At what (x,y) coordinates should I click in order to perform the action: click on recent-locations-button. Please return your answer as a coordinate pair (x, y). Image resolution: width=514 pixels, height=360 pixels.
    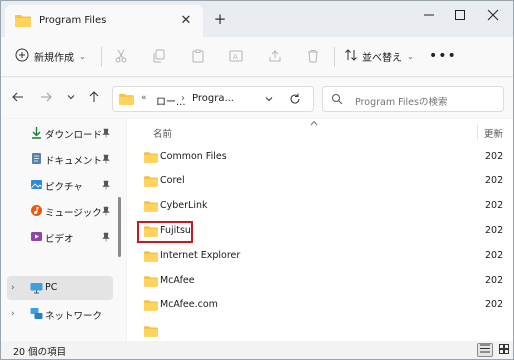
    Looking at the image, I should click on (71, 98).